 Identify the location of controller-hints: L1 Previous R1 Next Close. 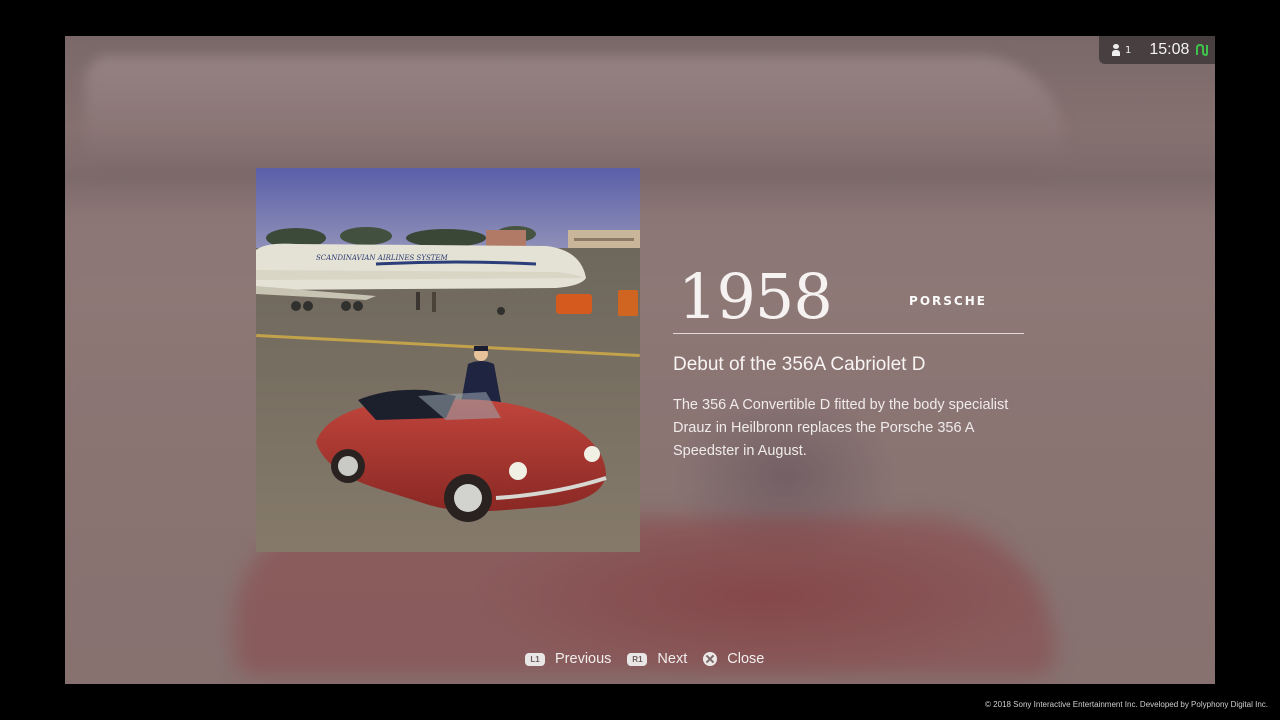
(652, 659).